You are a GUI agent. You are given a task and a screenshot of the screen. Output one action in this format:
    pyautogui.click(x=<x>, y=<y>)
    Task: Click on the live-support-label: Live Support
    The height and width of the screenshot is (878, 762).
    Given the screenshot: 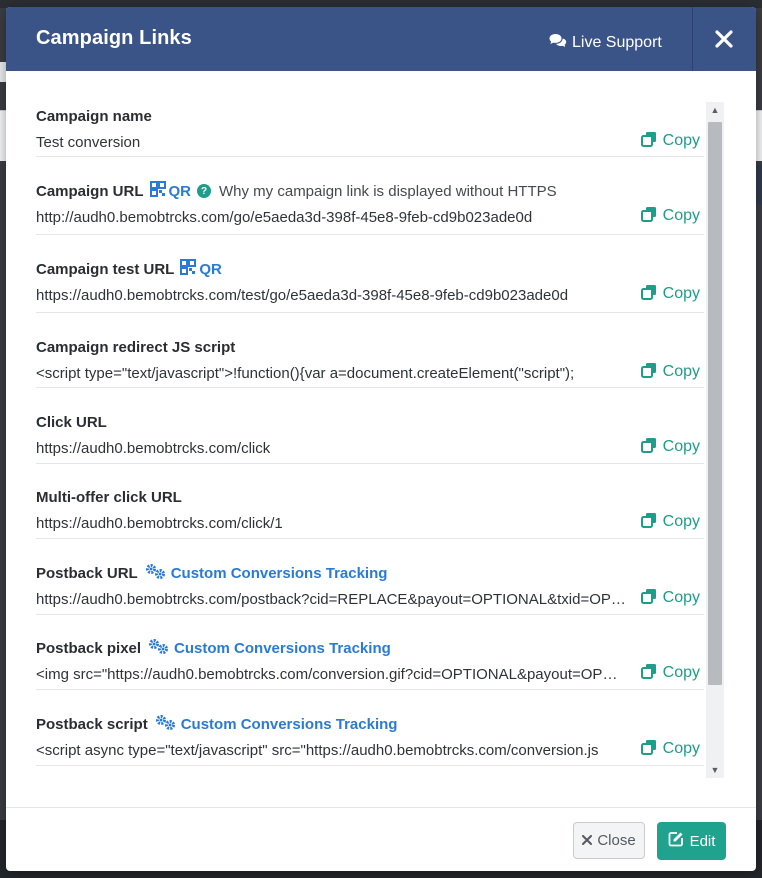 What is the action you would take?
    pyautogui.click(x=617, y=42)
    